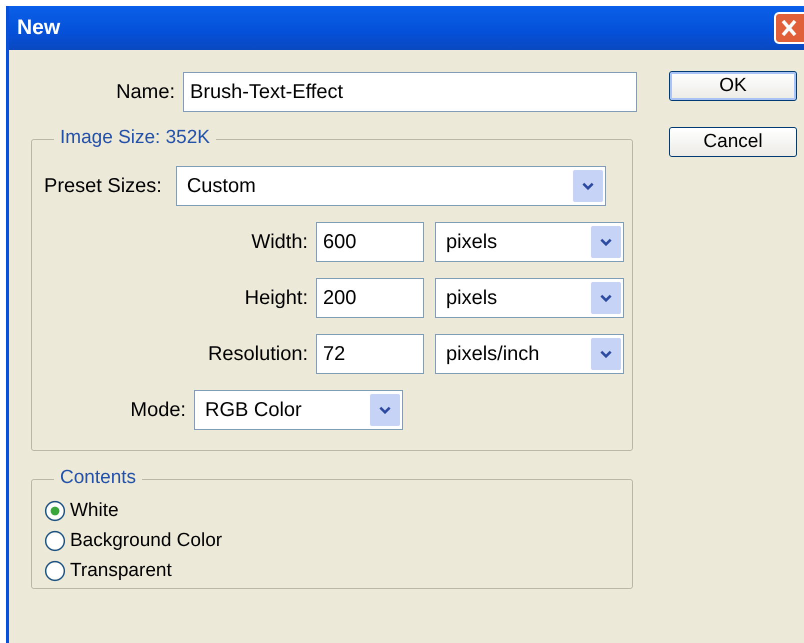  Describe the element at coordinates (38, 28) in the screenshot. I see `window-title: New` at that location.